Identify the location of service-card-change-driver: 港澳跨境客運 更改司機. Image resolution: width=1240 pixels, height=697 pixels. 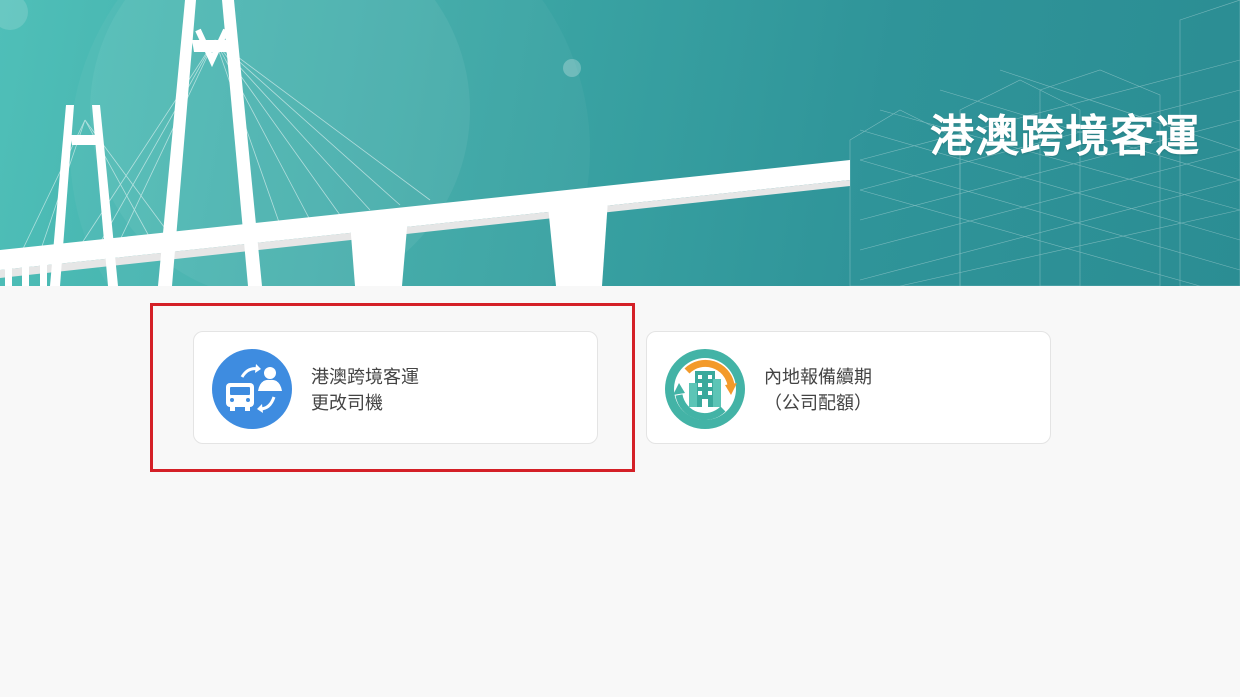
(395, 387).